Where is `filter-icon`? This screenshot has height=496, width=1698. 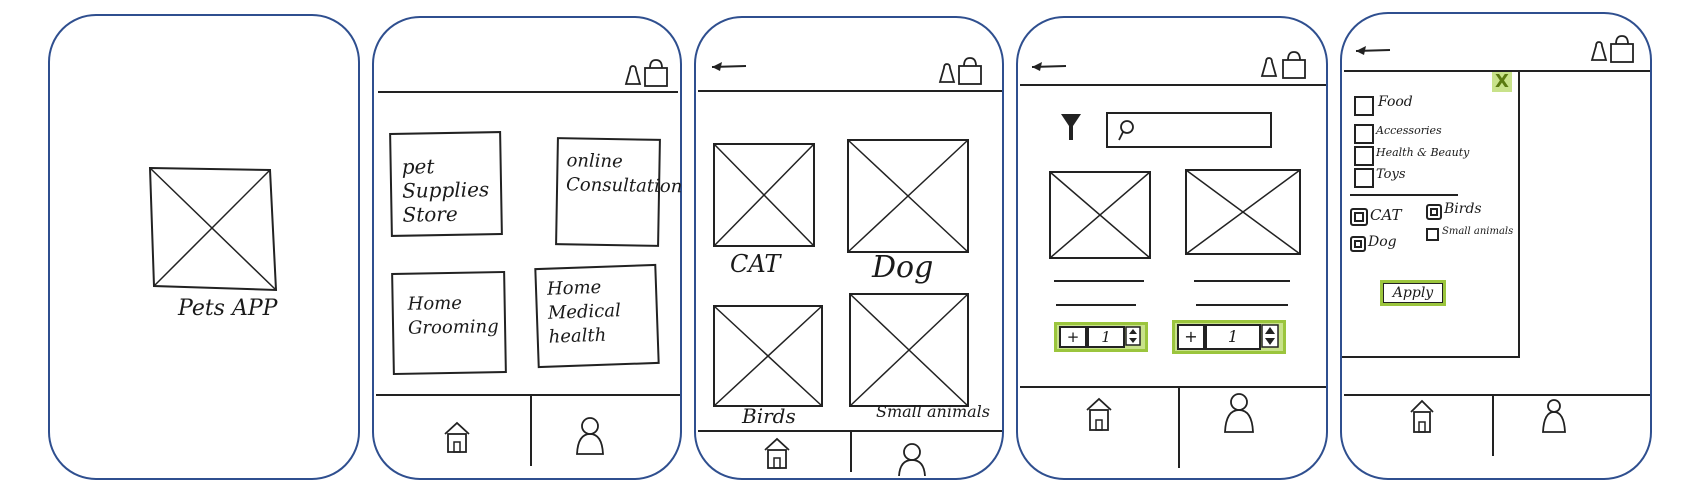
filter-icon is located at coordinates (1071, 127).